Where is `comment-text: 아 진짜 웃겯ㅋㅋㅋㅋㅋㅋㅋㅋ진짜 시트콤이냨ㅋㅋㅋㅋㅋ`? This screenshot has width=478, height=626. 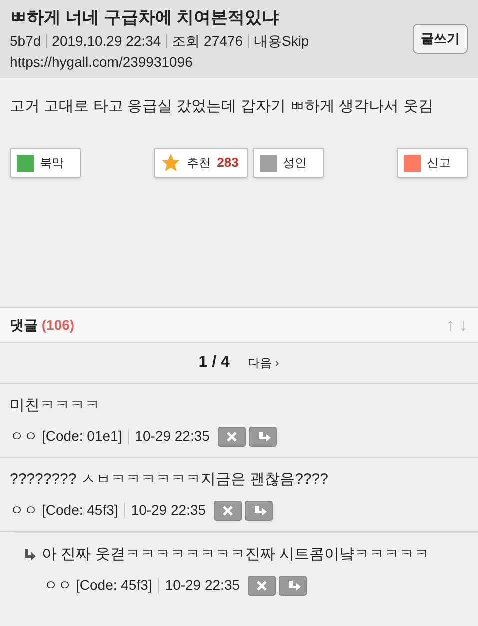
comment-text: 아 진짜 웃겯ㅋㅋㅋㅋㅋㅋㅋㅋ진짜 시트콤이냨ㅋㅋㅋㅋㅋ is located at coordinates (236, 555).